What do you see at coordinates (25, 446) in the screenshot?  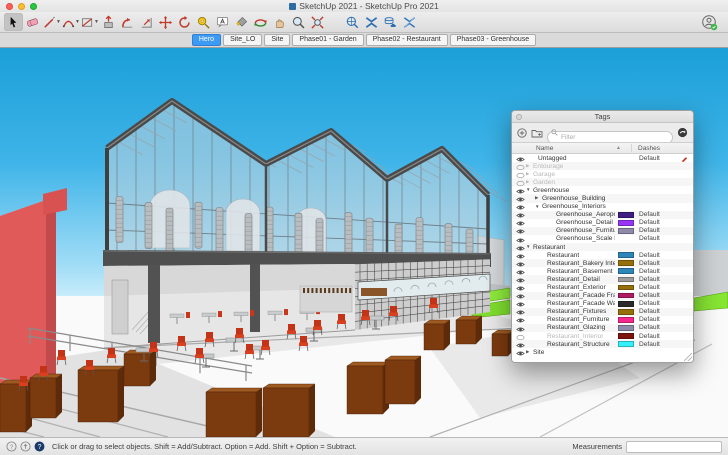 I see `instructor-icon` at bounding box center [25, 446].